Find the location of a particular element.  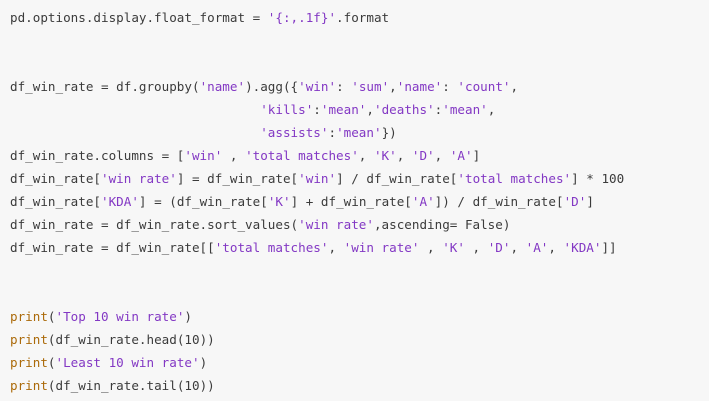

code-token: df_win_rate = df_win_rate.sort_values( is located at coordinates (154, 224).